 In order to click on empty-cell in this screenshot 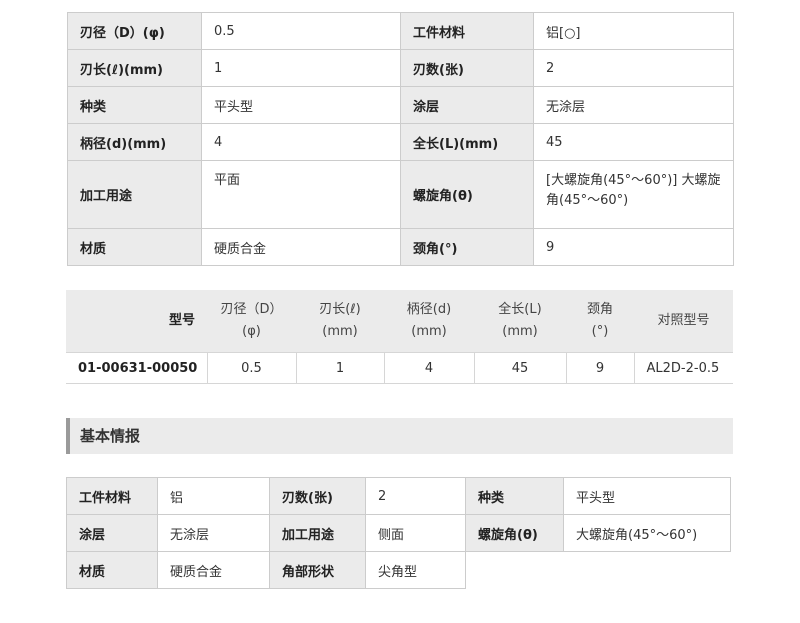, I will do `click(598, 570)`.